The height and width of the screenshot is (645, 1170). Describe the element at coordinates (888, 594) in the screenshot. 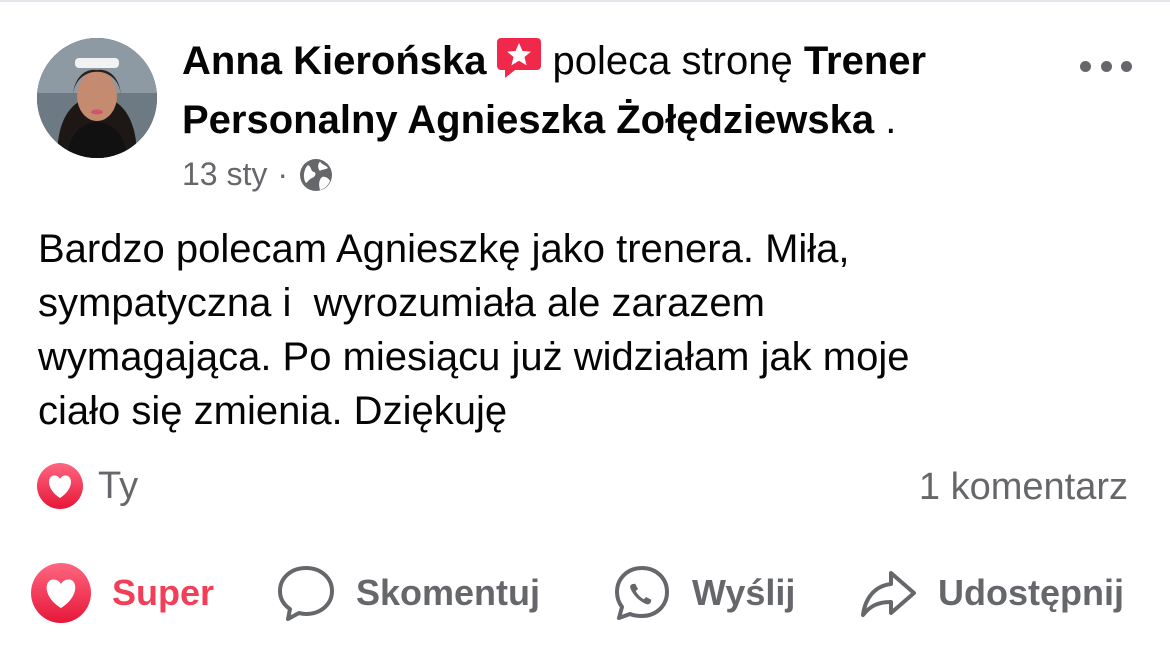

I see `share-arrow-icon` at that location.